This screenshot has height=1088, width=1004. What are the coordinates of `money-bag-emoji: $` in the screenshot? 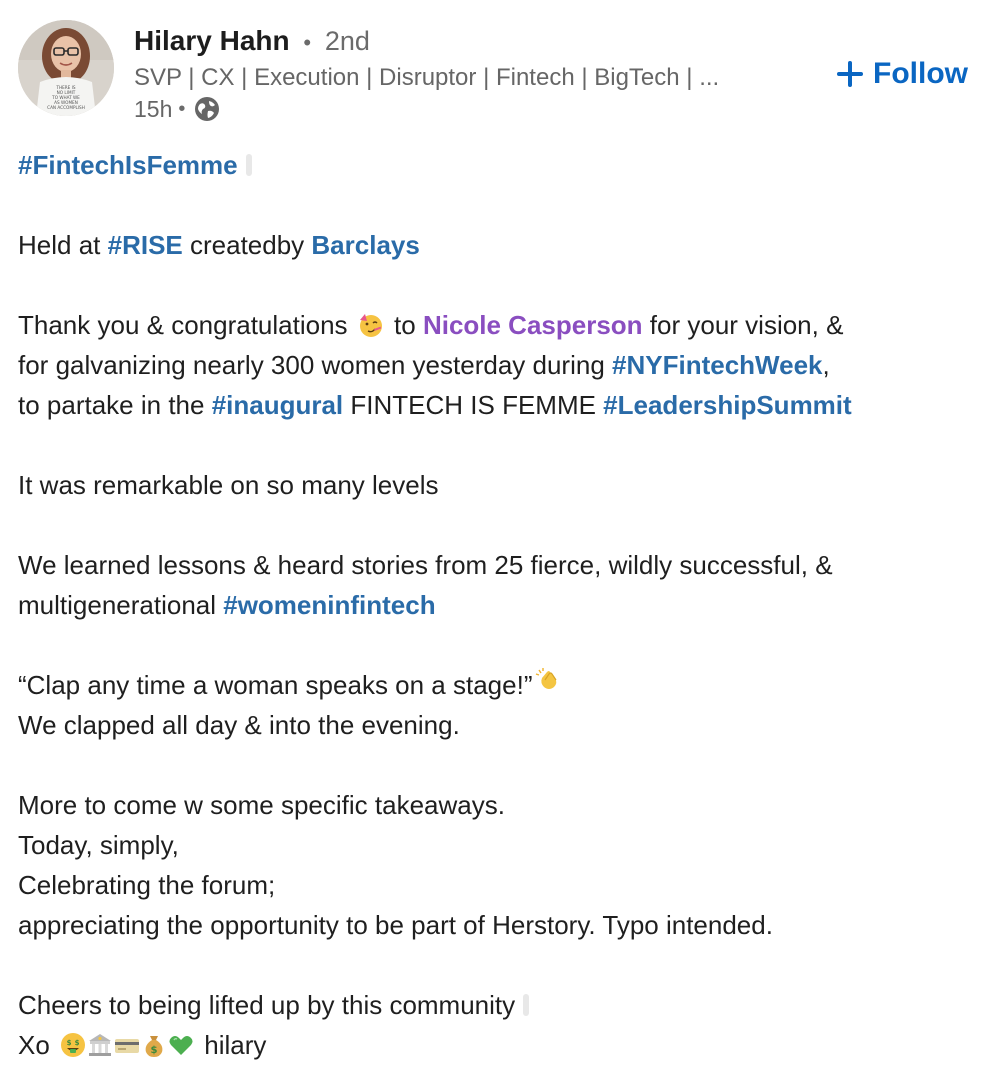 It's located at (154, 1045).